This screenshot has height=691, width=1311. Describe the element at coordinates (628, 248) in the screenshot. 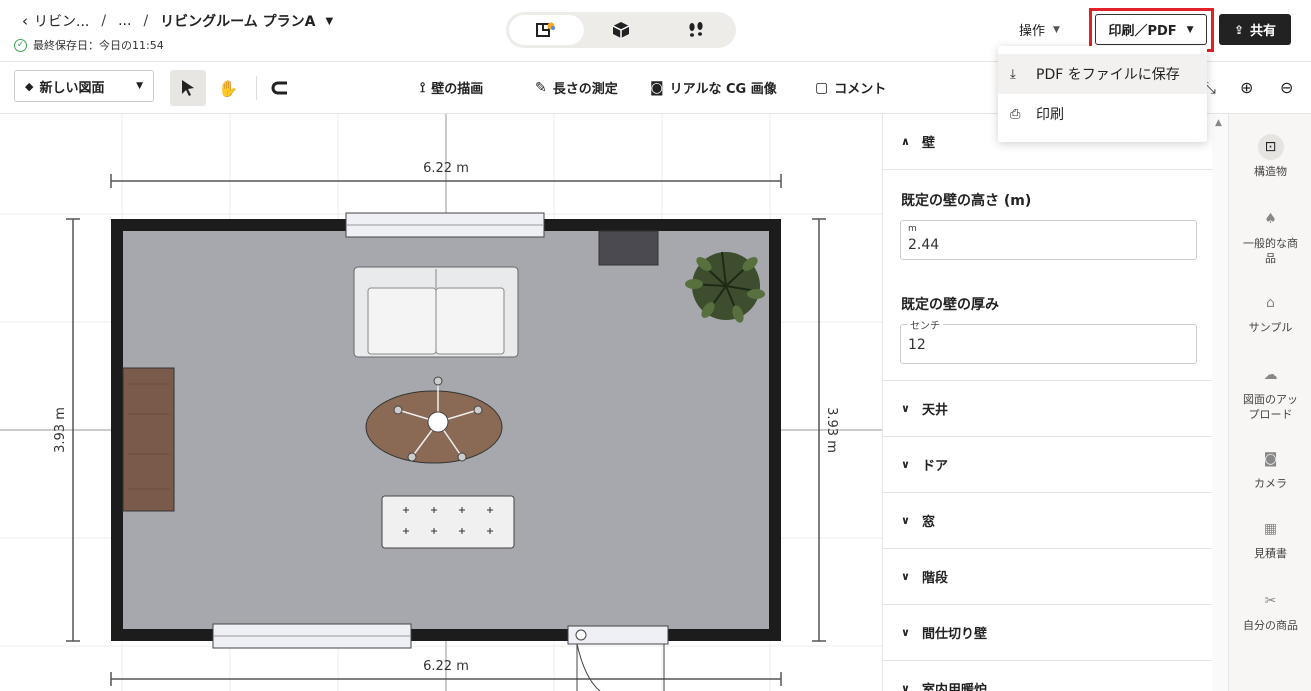

I see `side-cabinet` at that location.